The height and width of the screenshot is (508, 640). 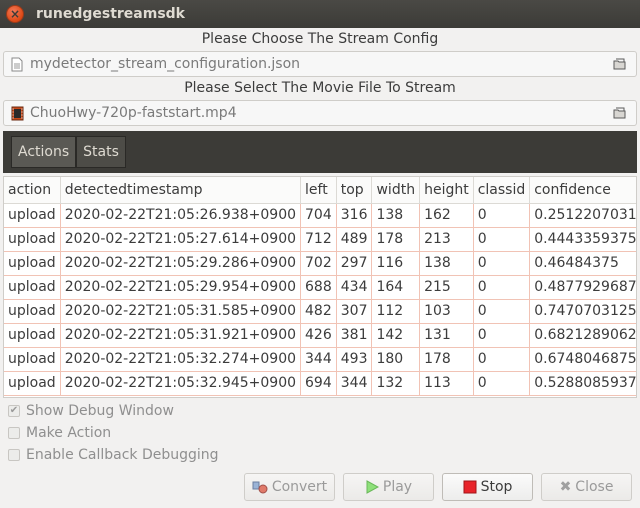 What do you see at coordinates (397, 487) in the screenshot?
I see `play-label: Play` at bounding box center [397, 487].